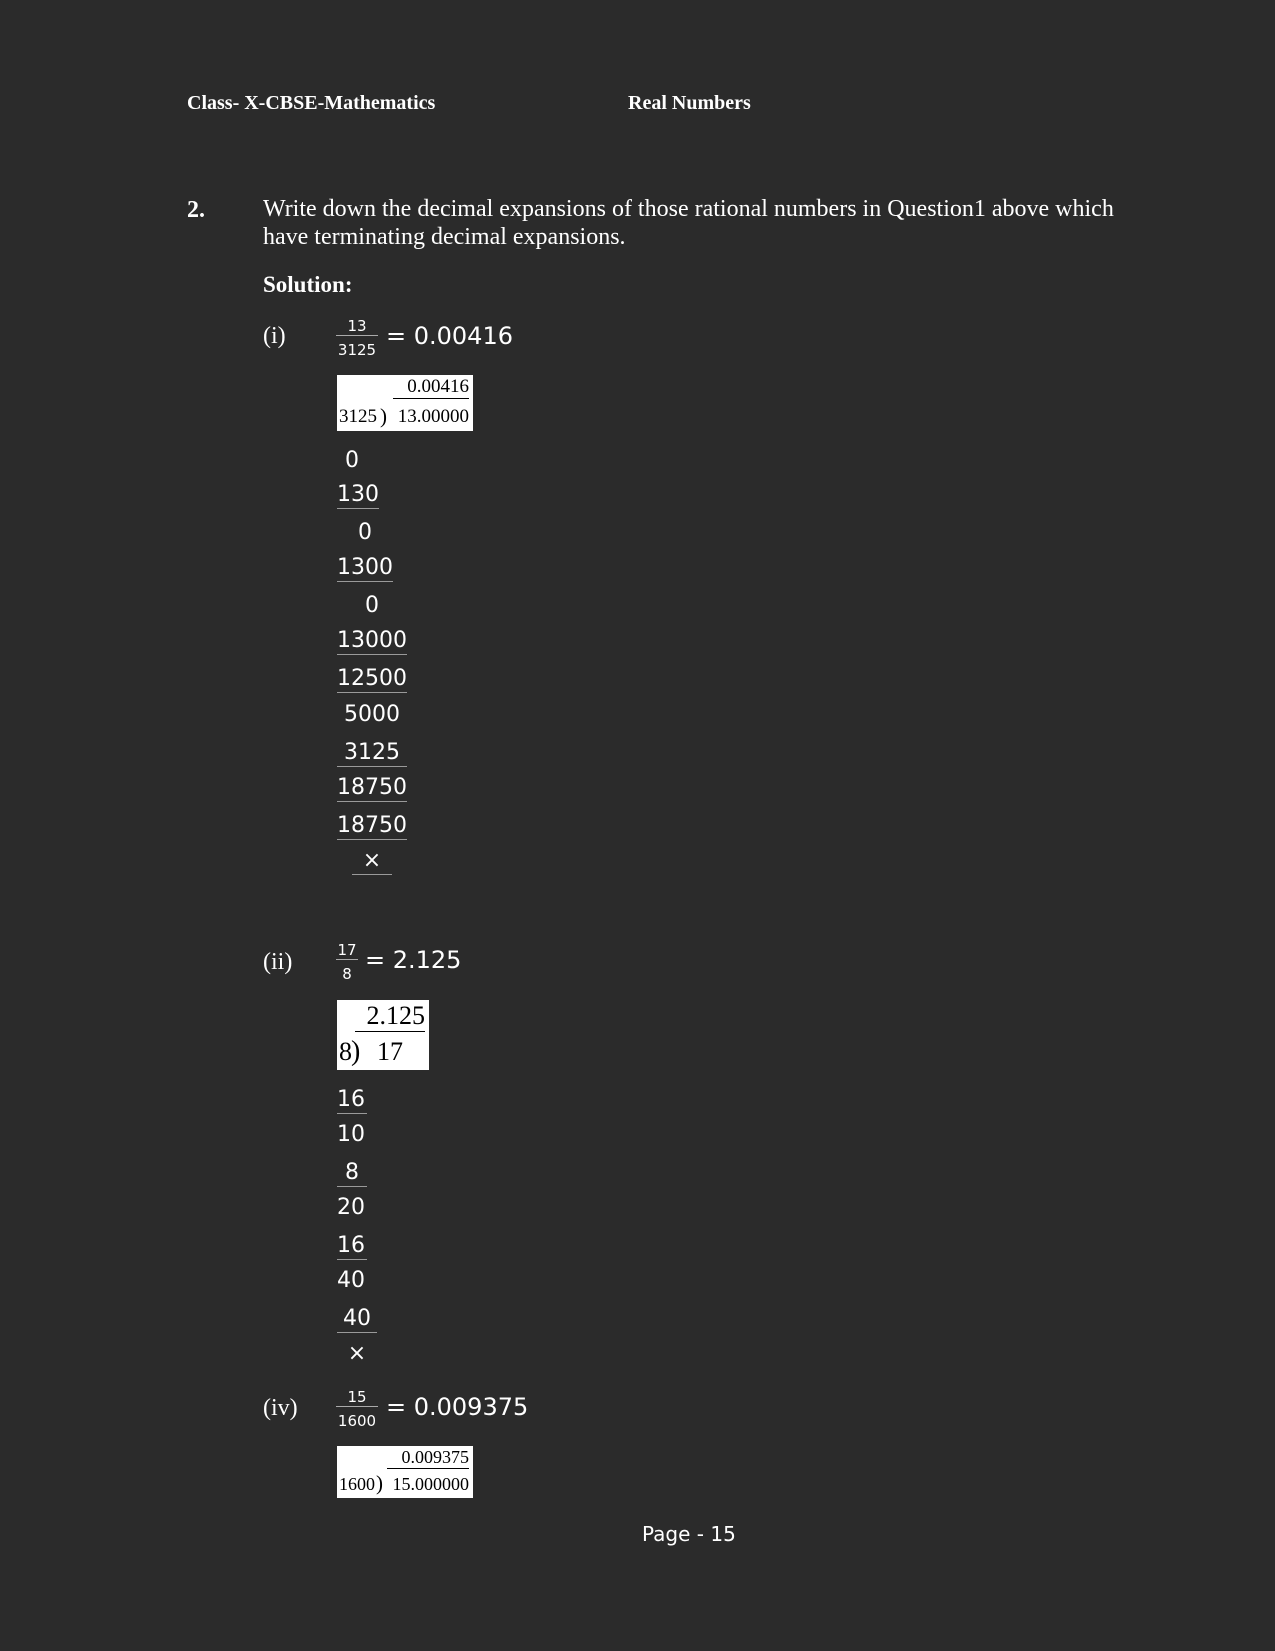 Image resolution: width=1275 pixels, height=1651 pixels. I want to click on part-i-step: 5000, so click(372, 714).